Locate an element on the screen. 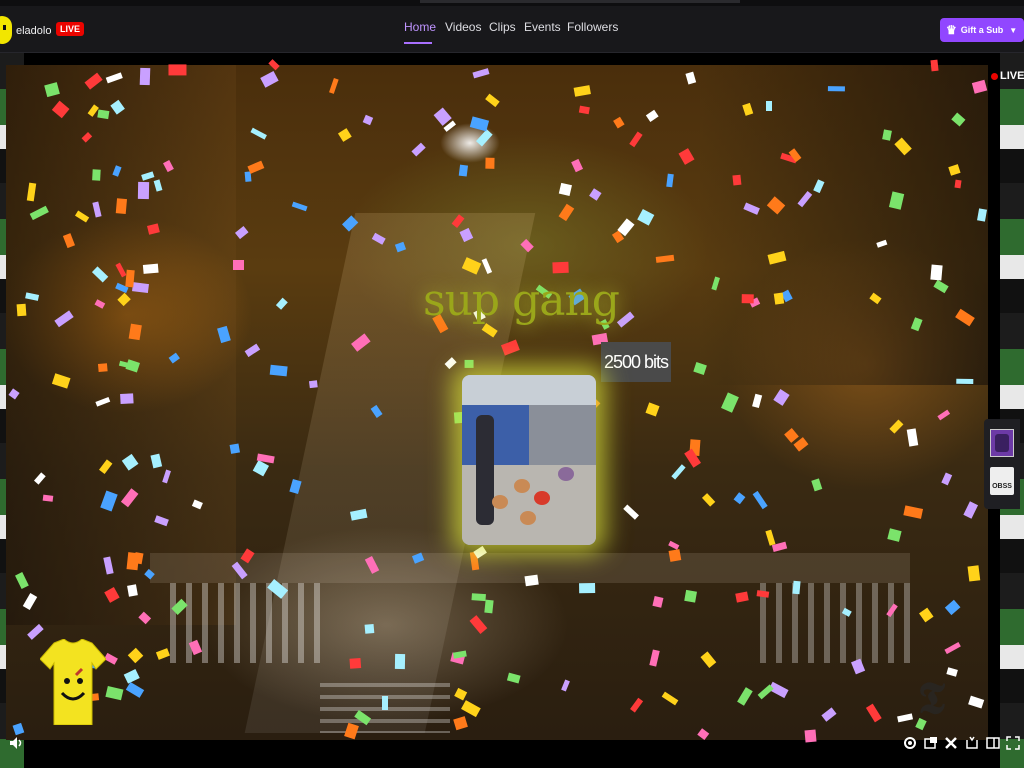  video-crosswalk is located at coordinates (835, 623).